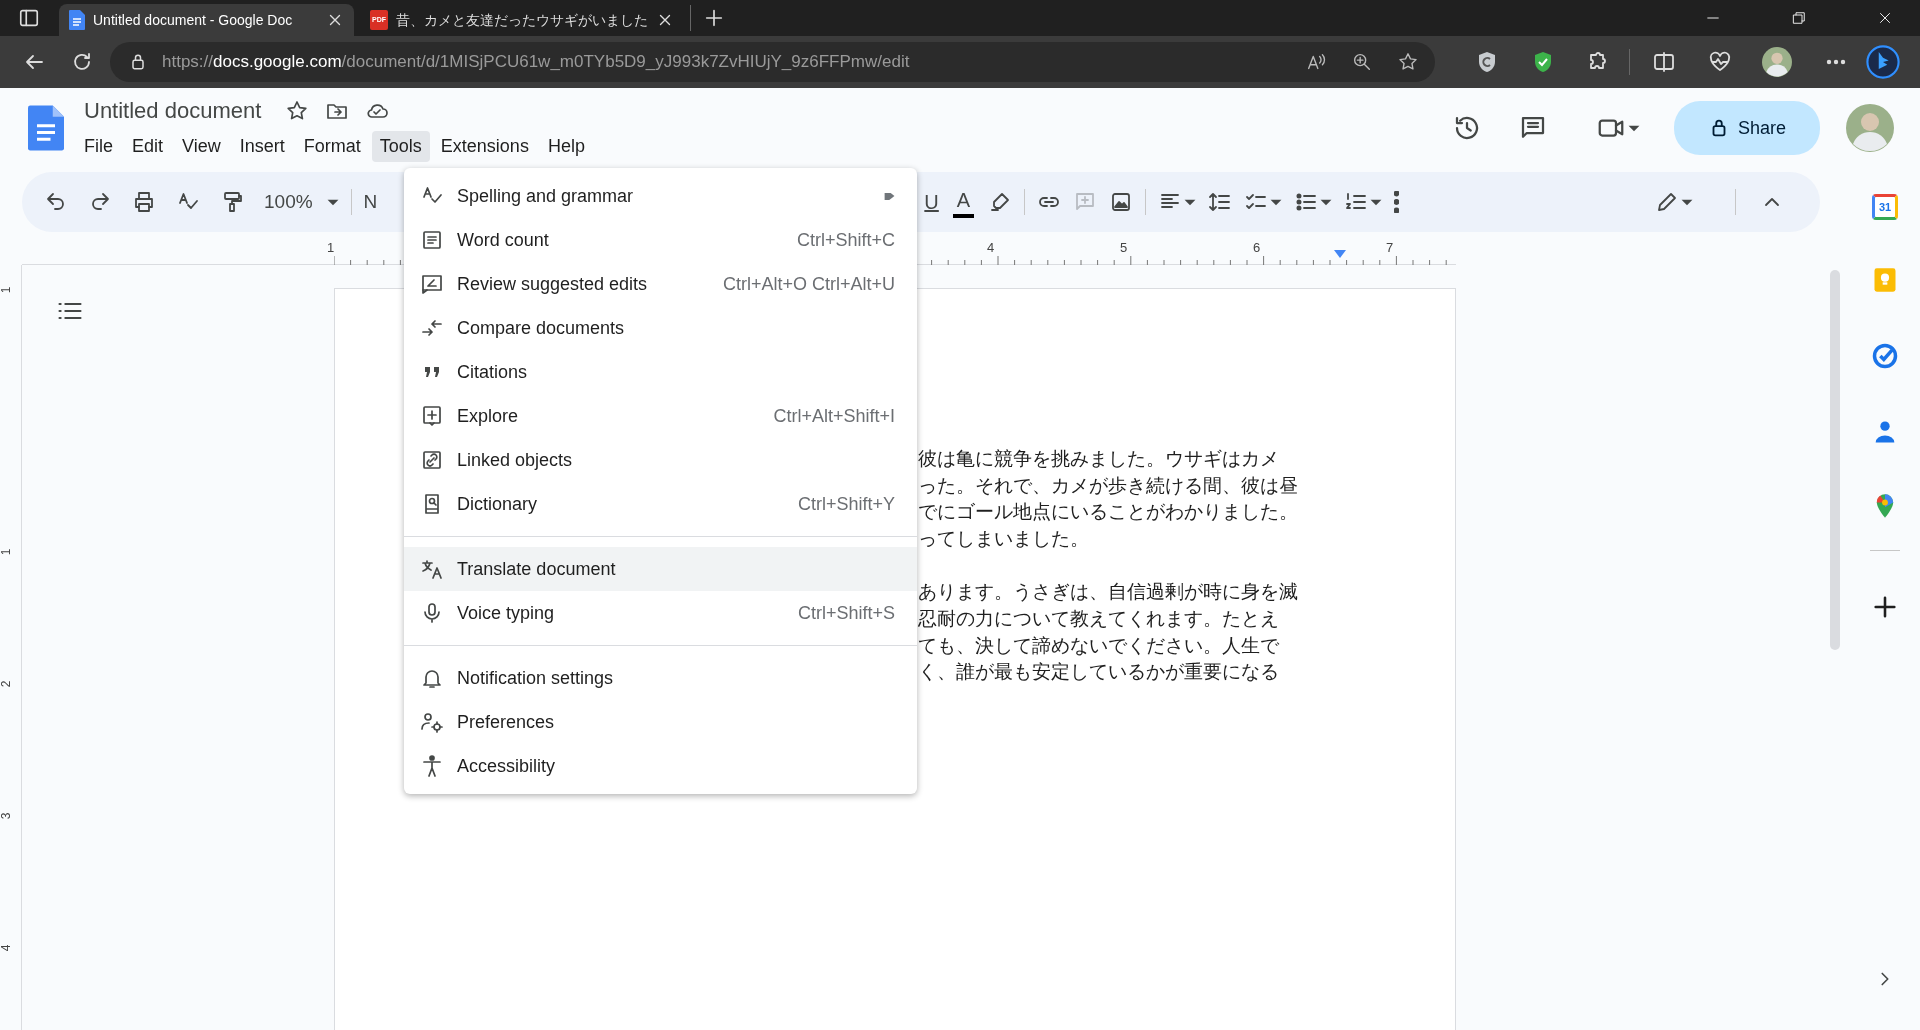 The image size is (1920, 1030). I want to click on docs-icon, so click(77, 20).